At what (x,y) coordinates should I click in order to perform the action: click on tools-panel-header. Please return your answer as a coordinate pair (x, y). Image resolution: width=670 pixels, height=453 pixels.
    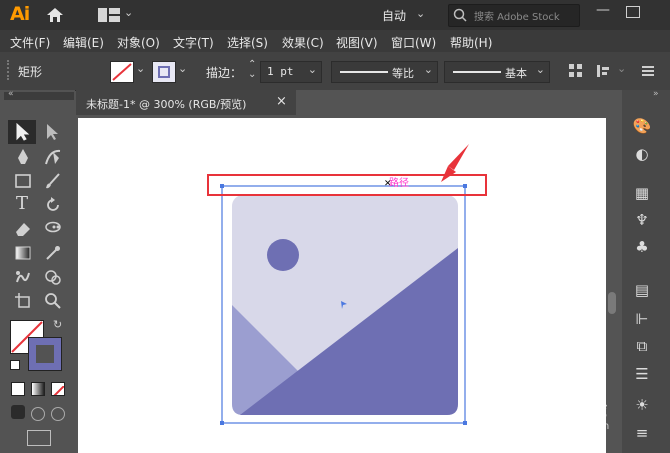
    Looking at the image, I should click on (39, 96).